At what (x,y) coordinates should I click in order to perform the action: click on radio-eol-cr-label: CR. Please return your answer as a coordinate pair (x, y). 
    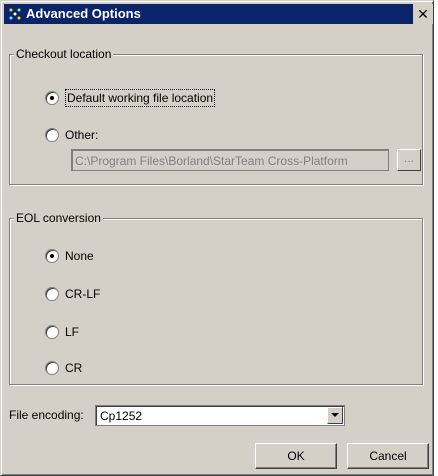
    Looking at the image, I should click on (73, 368).